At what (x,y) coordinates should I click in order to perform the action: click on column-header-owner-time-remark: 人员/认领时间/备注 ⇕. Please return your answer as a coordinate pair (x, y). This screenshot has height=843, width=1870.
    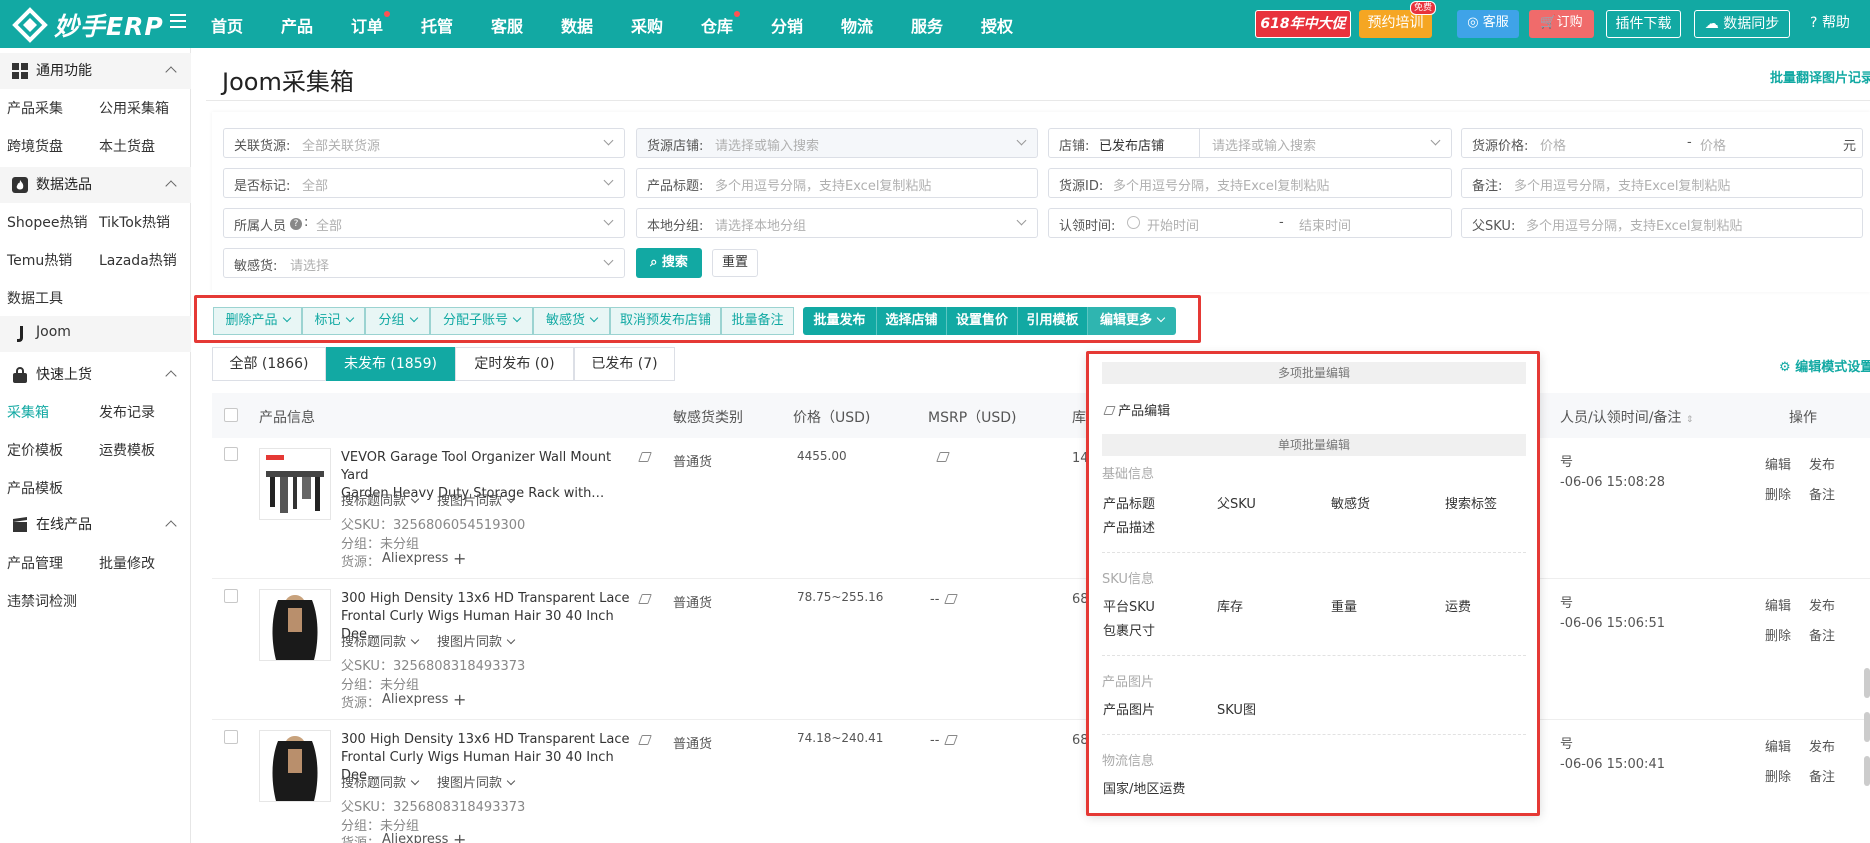
    Looking at the image, I should click on (1626, 417).